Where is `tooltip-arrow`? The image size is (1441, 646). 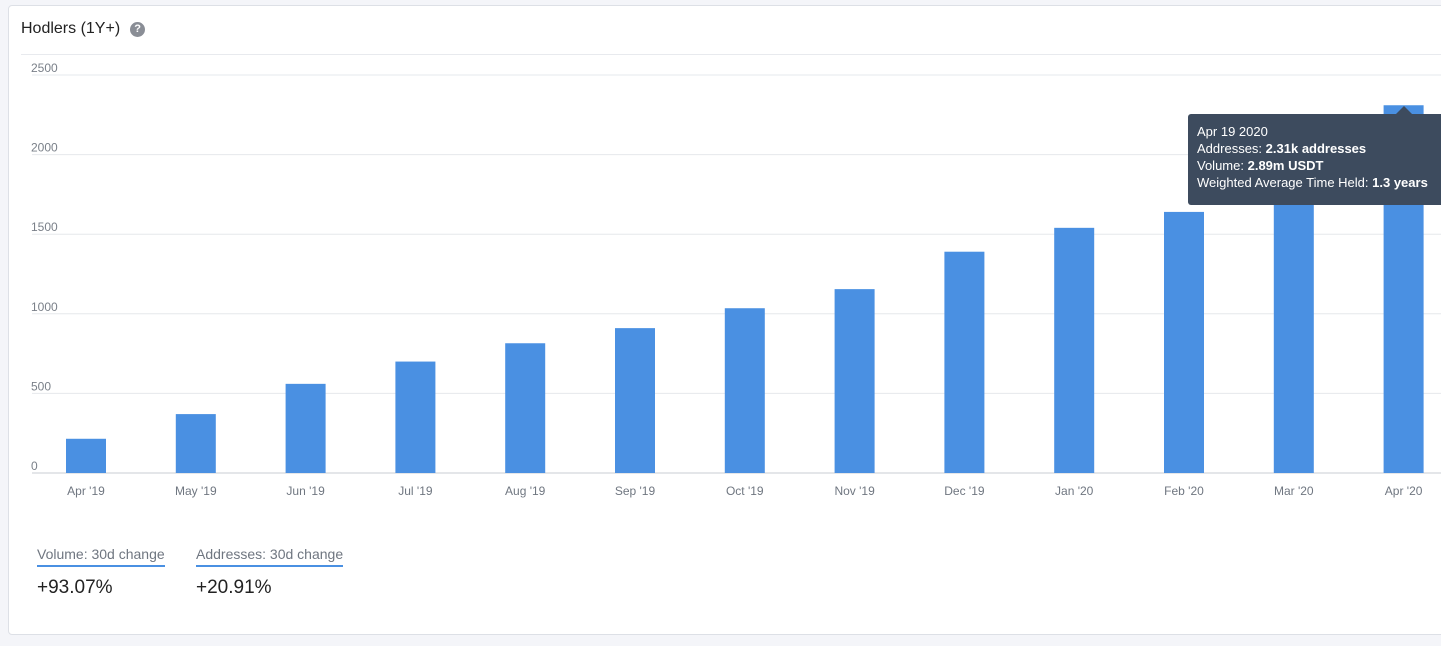 tooltip-arrow is located at coordinates (1404, 110).